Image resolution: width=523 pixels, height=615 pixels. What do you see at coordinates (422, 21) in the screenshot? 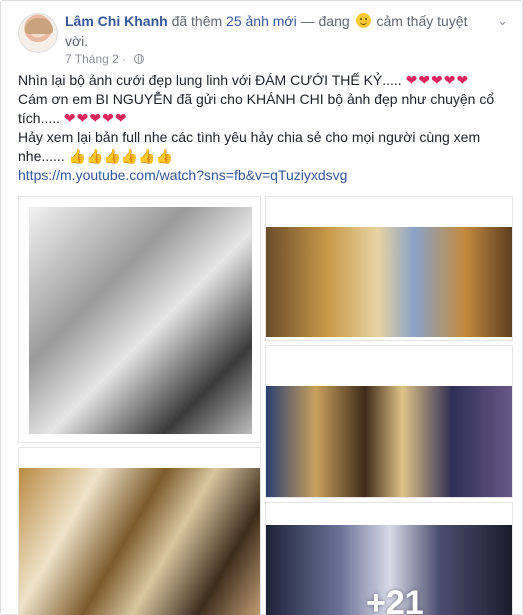
I see `feeling-text: cảm thấy tuyệt` at bounding box center [422, 21].